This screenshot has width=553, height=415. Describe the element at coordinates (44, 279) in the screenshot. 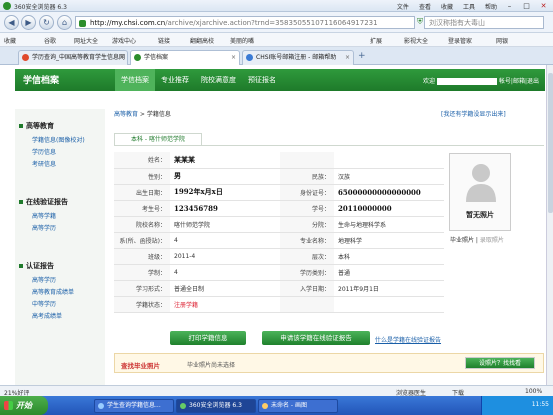

I see `sidebar-item-cert-xueli: 高等学历` at that location.